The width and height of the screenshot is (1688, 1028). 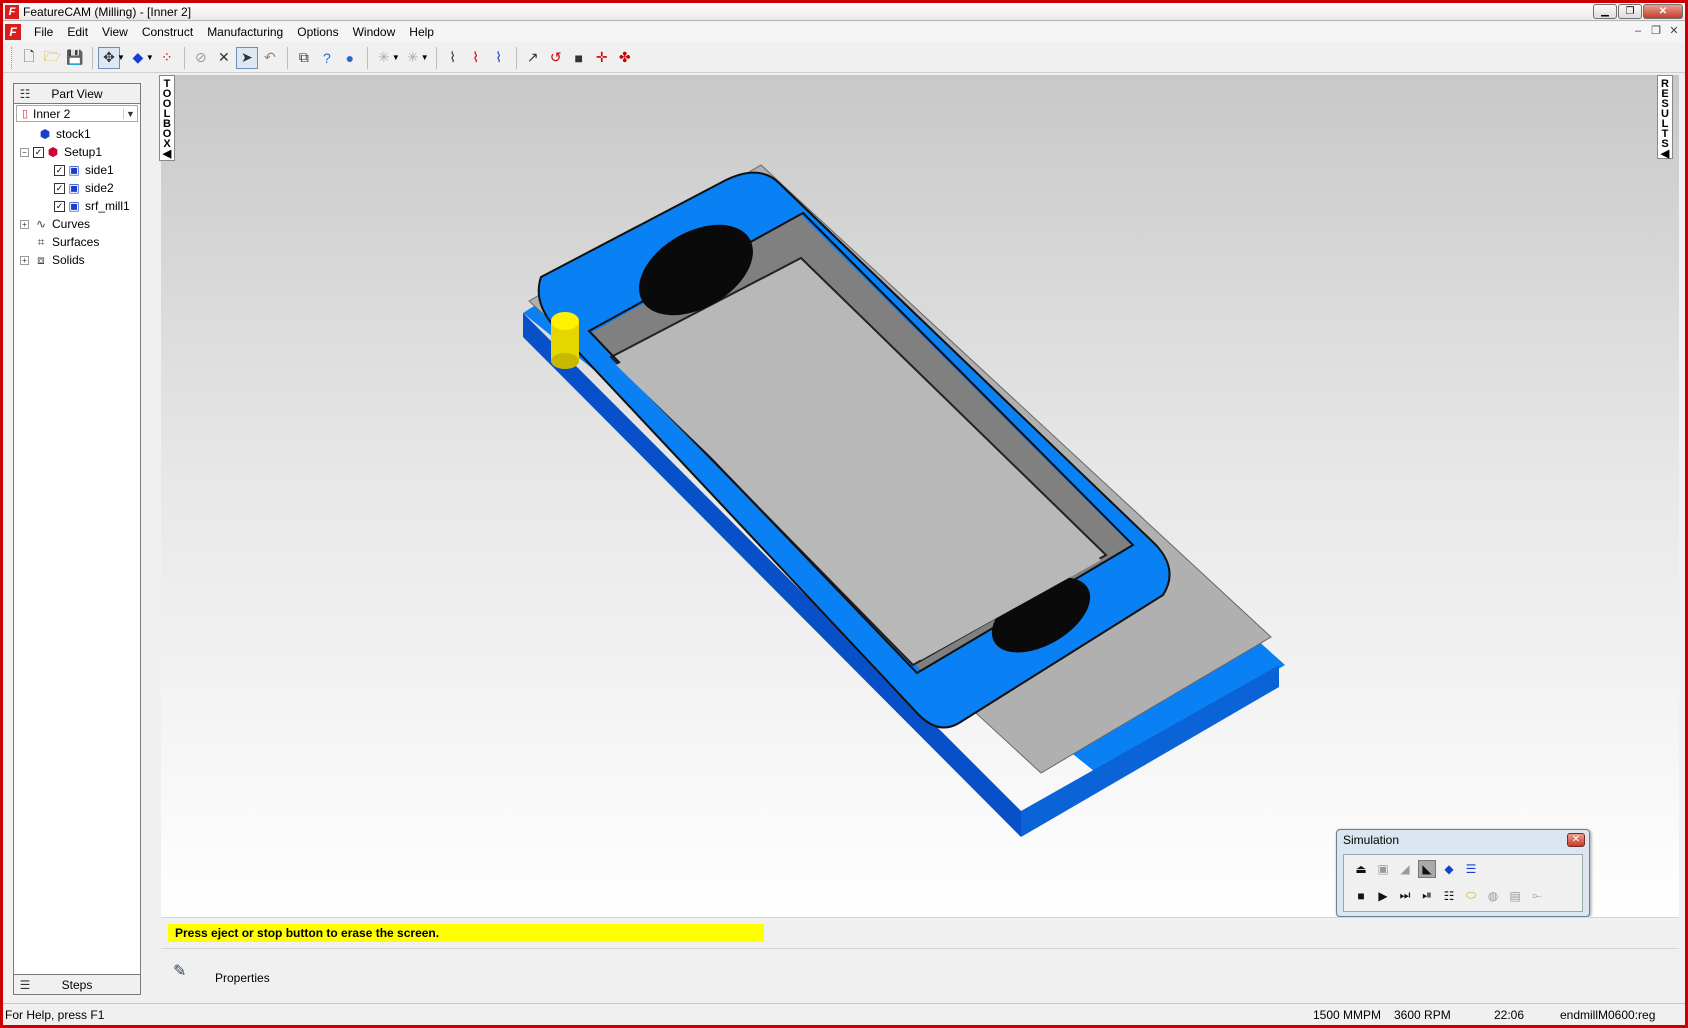 What do you see at coordinates (52, 58) in the screenshot?
I see `open-folder-icon: 🗁` at bounding box center [52, 58].